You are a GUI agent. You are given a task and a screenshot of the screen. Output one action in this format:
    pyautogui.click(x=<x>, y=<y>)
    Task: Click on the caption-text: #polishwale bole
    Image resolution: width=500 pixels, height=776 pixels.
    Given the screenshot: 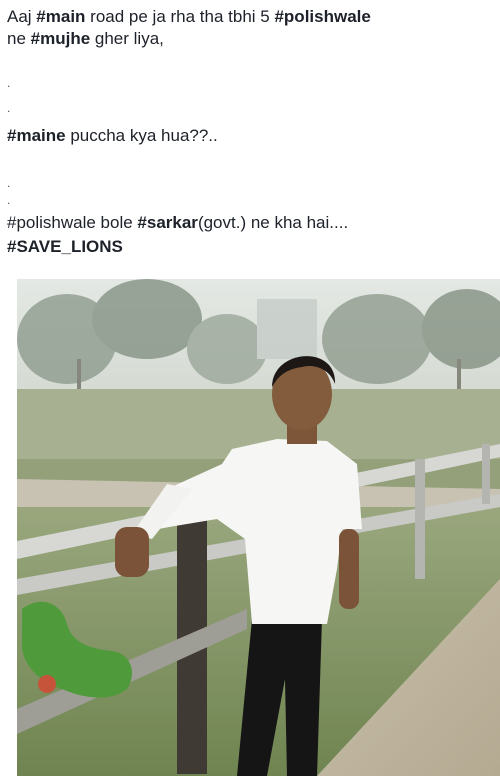 What is the action you would take?
    pyautogui.click(x=72, y=222)
    